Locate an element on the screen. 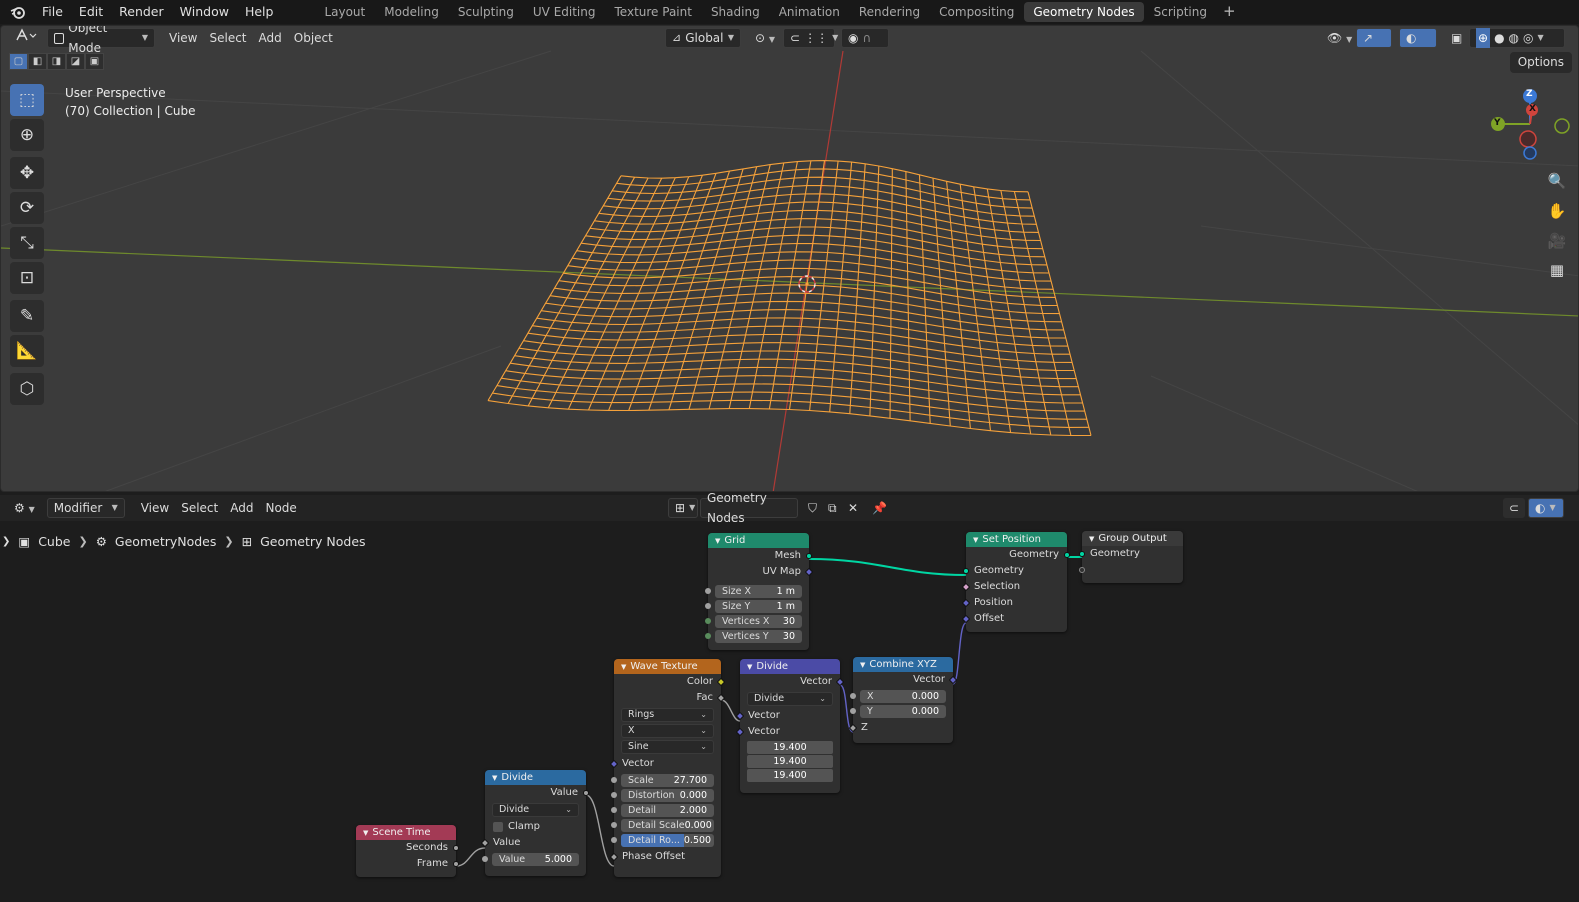 This screenshot has height=902, width=1579. fake-user-shield-icon: ⛉ is located at coordinates (812, 508).